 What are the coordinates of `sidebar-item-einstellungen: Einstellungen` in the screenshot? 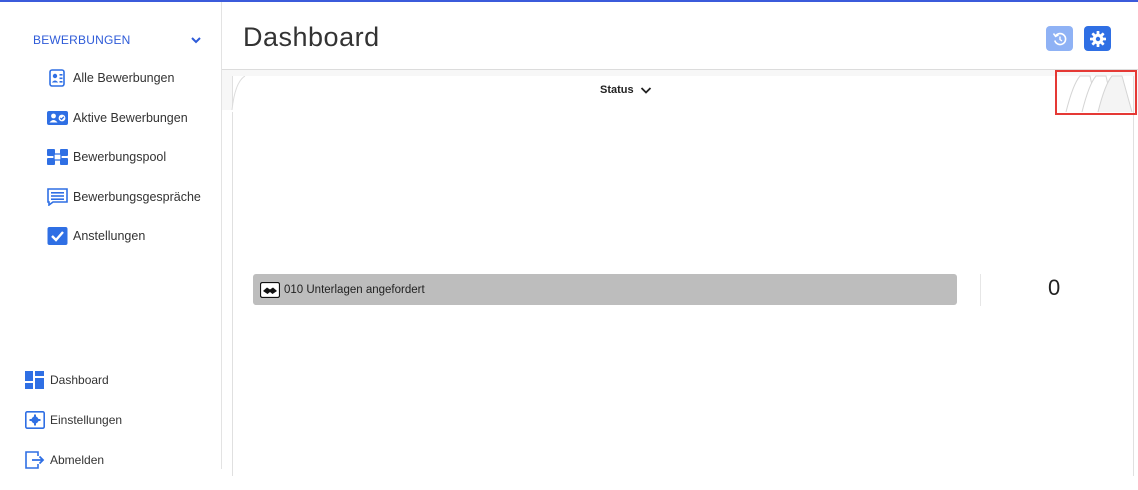 It's located at (73, 420).